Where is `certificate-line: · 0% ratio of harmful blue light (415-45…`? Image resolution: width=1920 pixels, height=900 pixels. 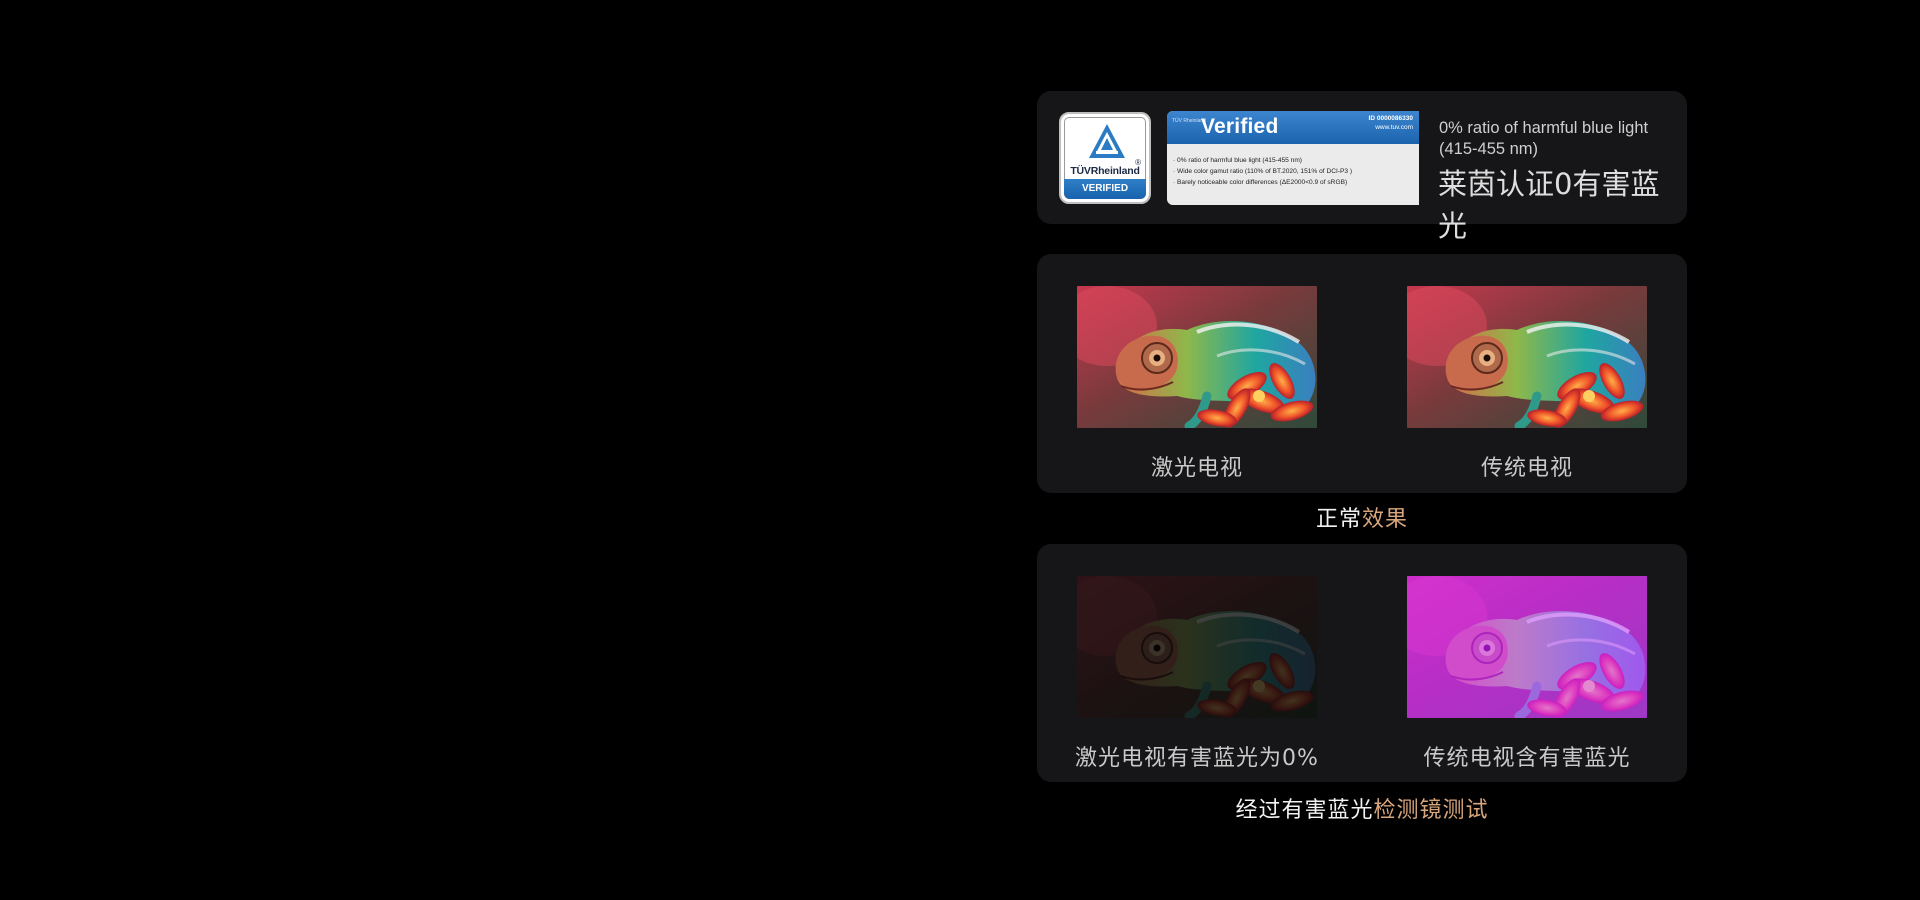
certificate-line: · 0% ratio of harmful blue light (415-45… is located at coordinates (1238, 160).